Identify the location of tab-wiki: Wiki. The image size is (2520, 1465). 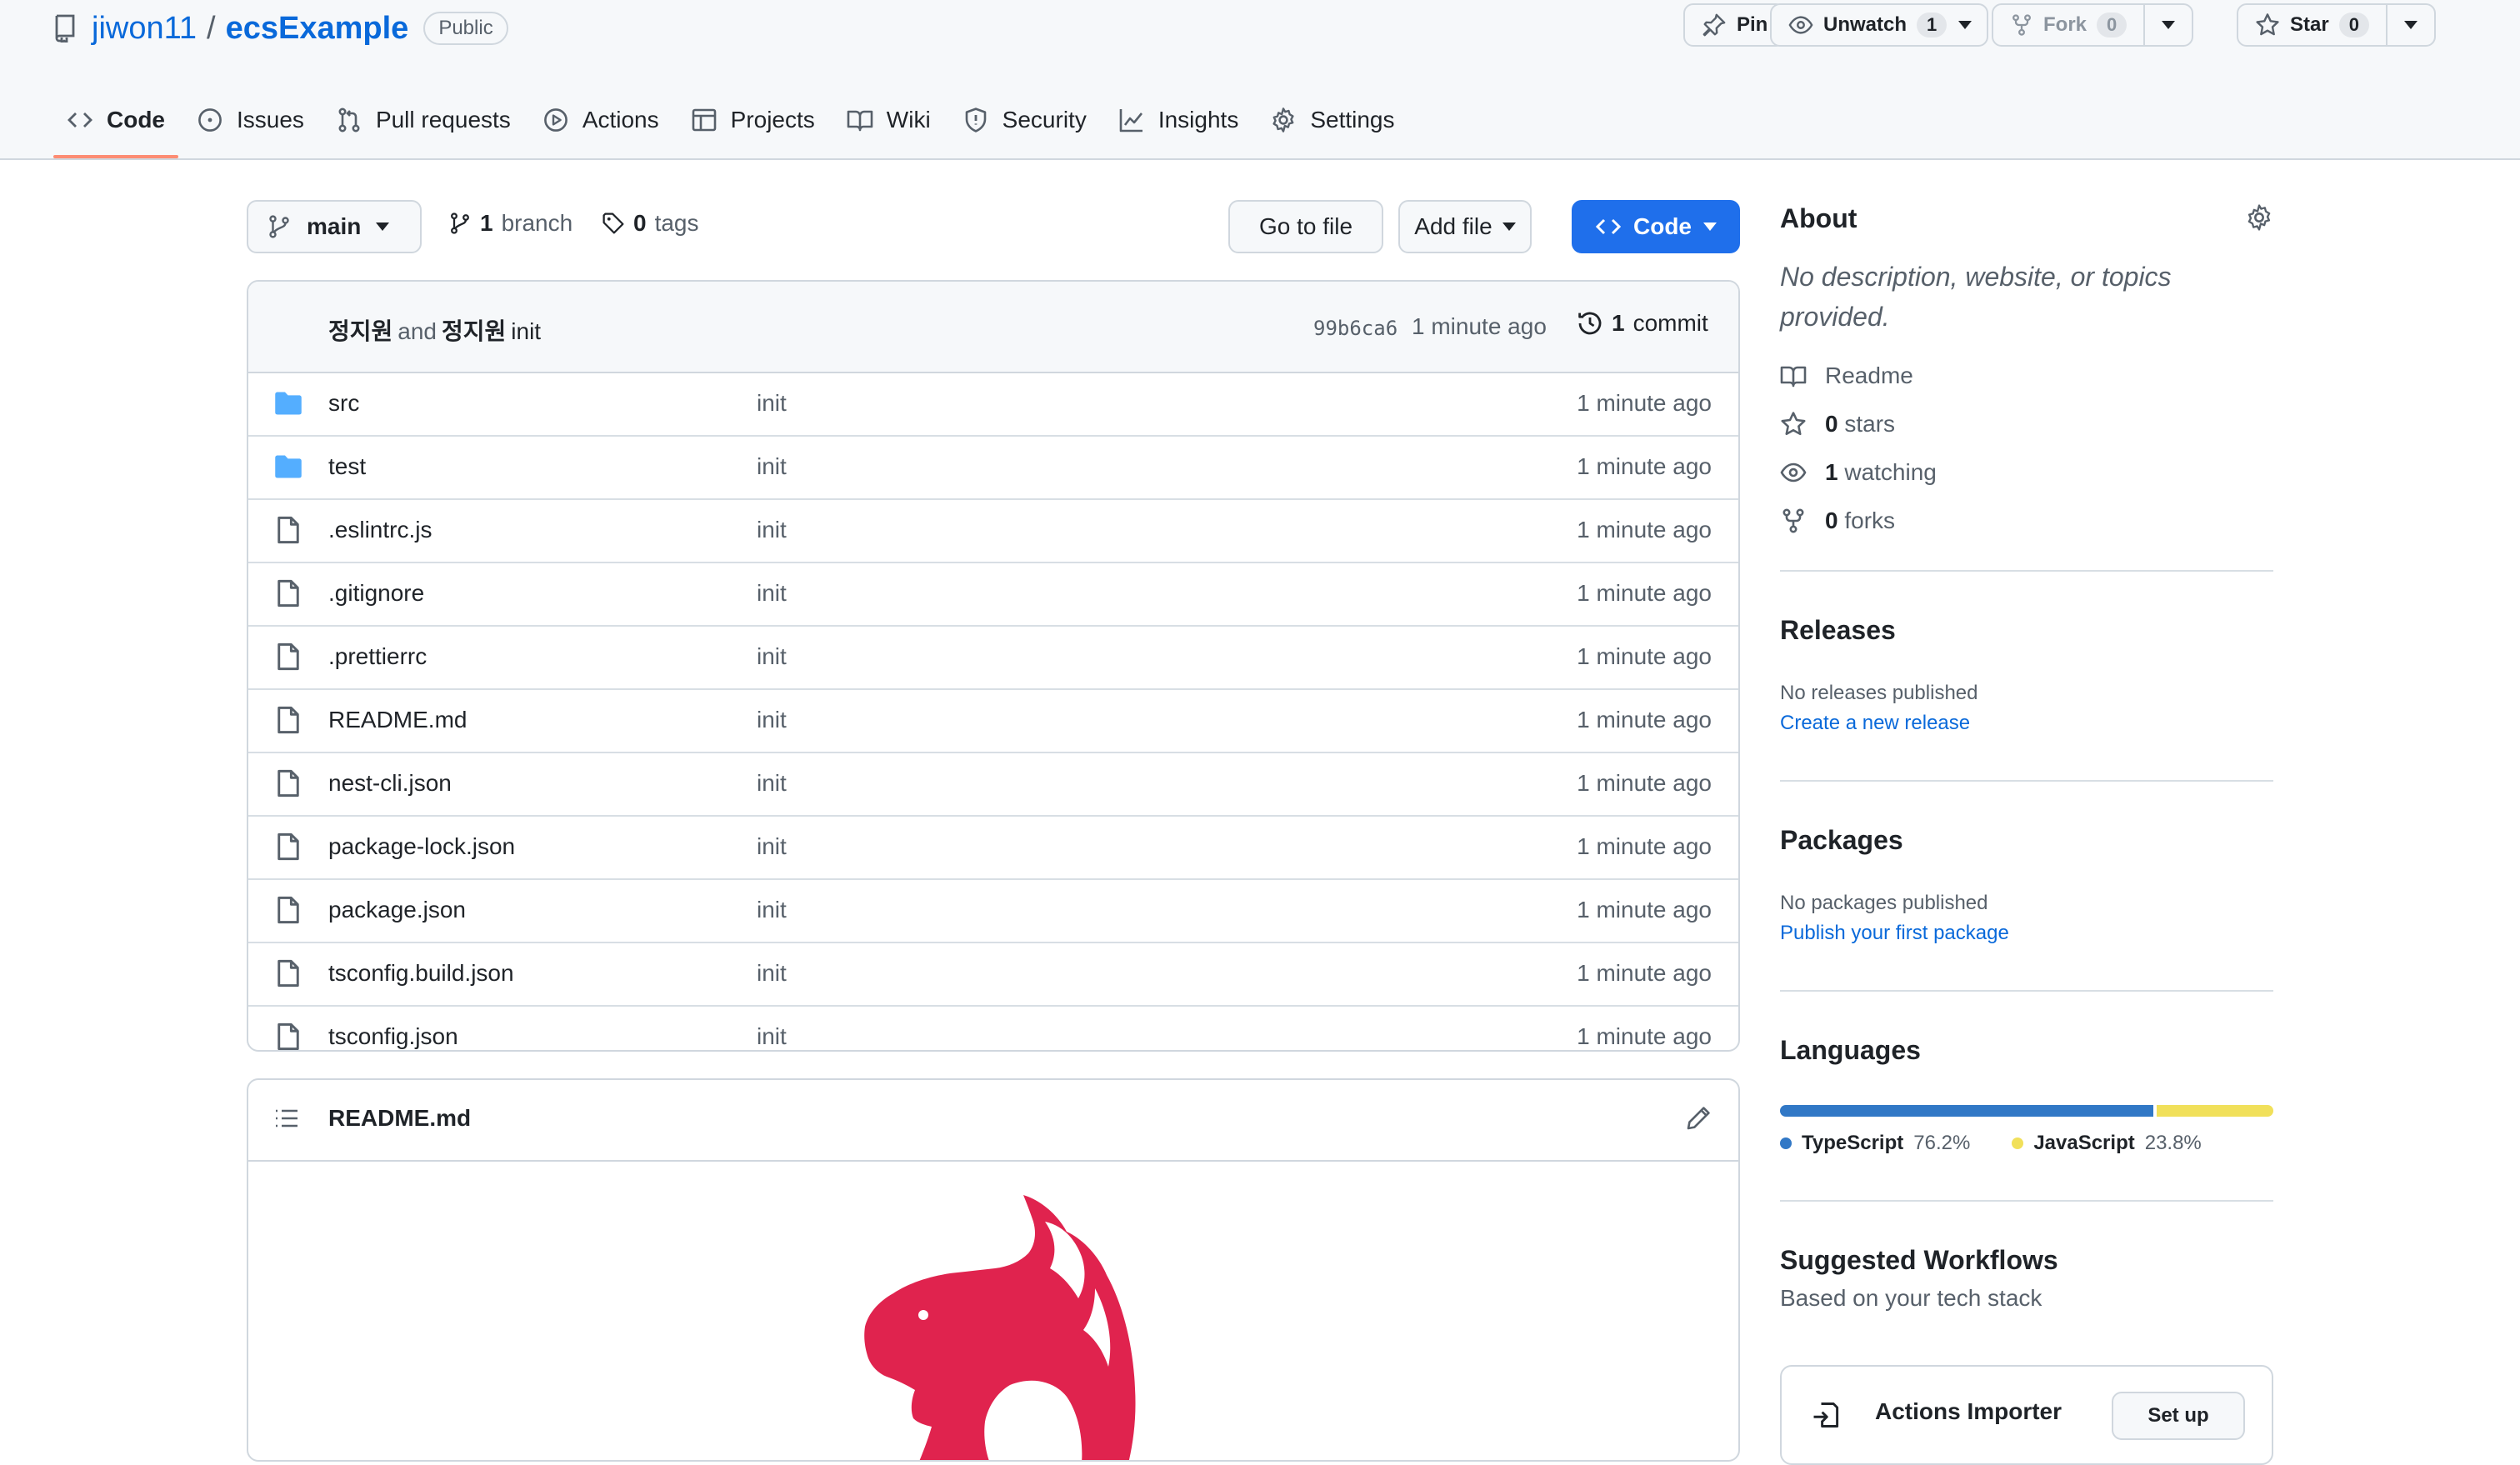
(889, 120).